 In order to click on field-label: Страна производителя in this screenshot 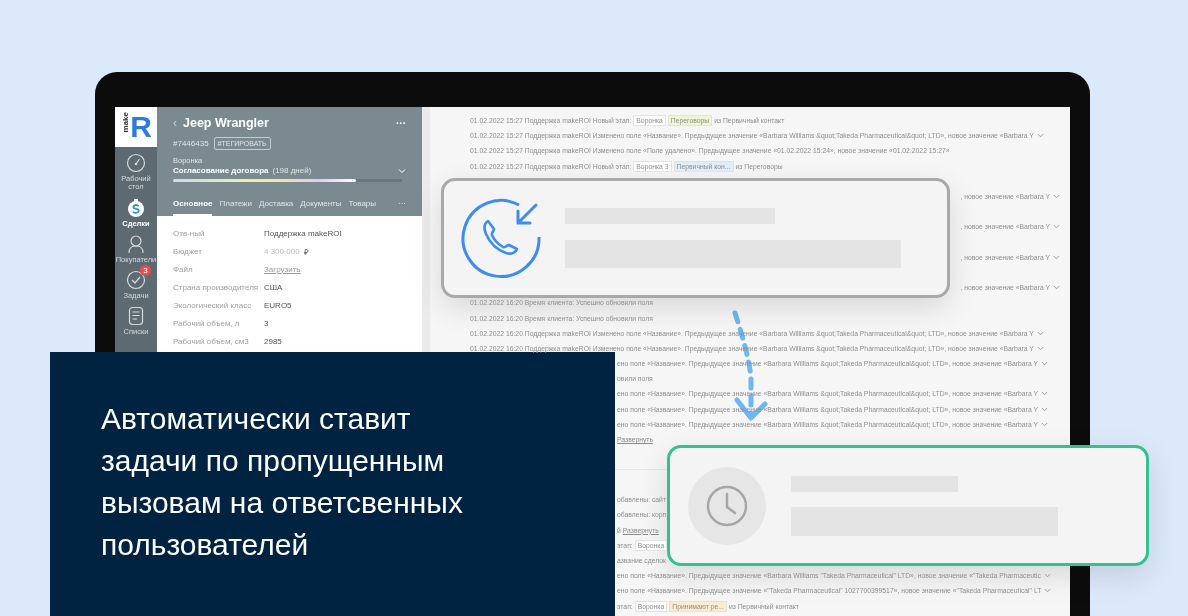, I will do `click(216, 287)`.